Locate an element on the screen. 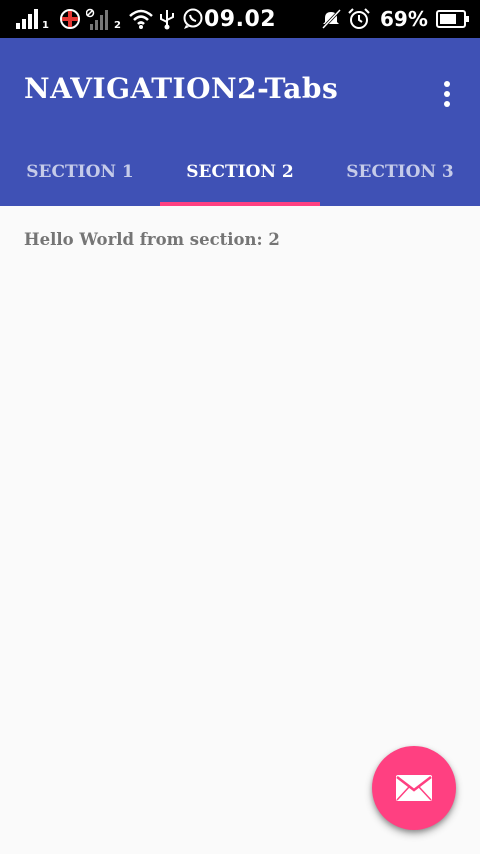  whatsapp-icon is located at coordinates (193, 19).